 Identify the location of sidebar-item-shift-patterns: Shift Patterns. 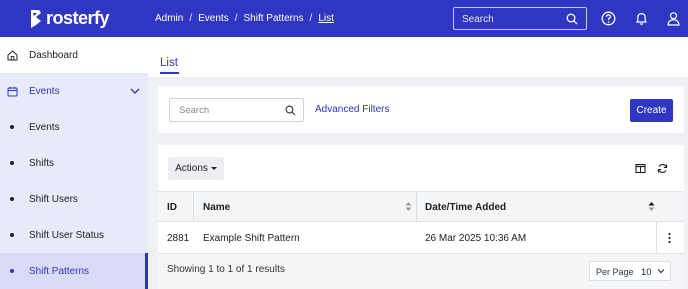
(74, 271).